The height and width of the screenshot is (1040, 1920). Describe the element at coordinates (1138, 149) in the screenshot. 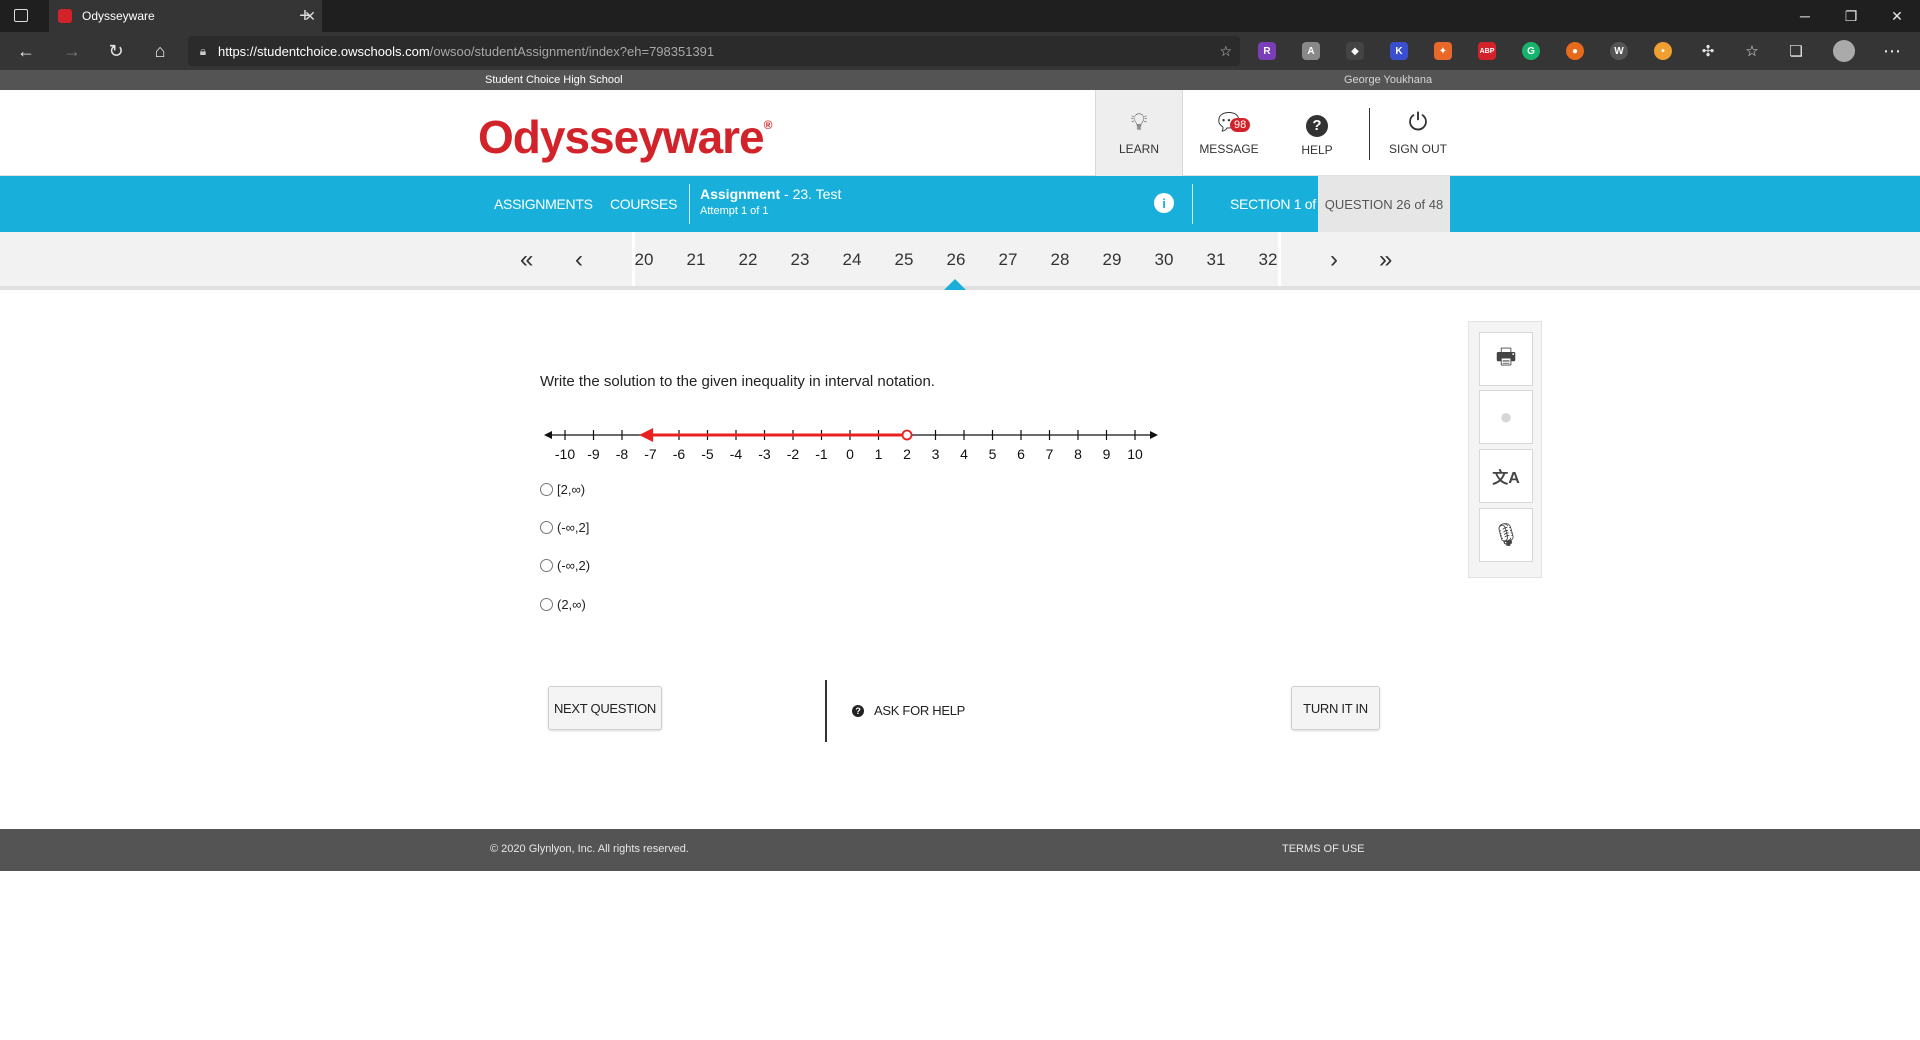

I see `learn-label: LEARN` at that location.